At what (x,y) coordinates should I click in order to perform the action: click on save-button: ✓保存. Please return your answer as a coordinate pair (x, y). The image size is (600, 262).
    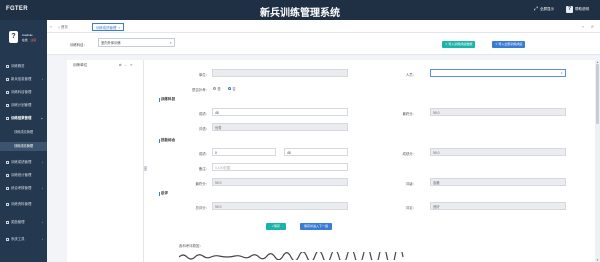
    Looking at the image, I should click on (276, 226).